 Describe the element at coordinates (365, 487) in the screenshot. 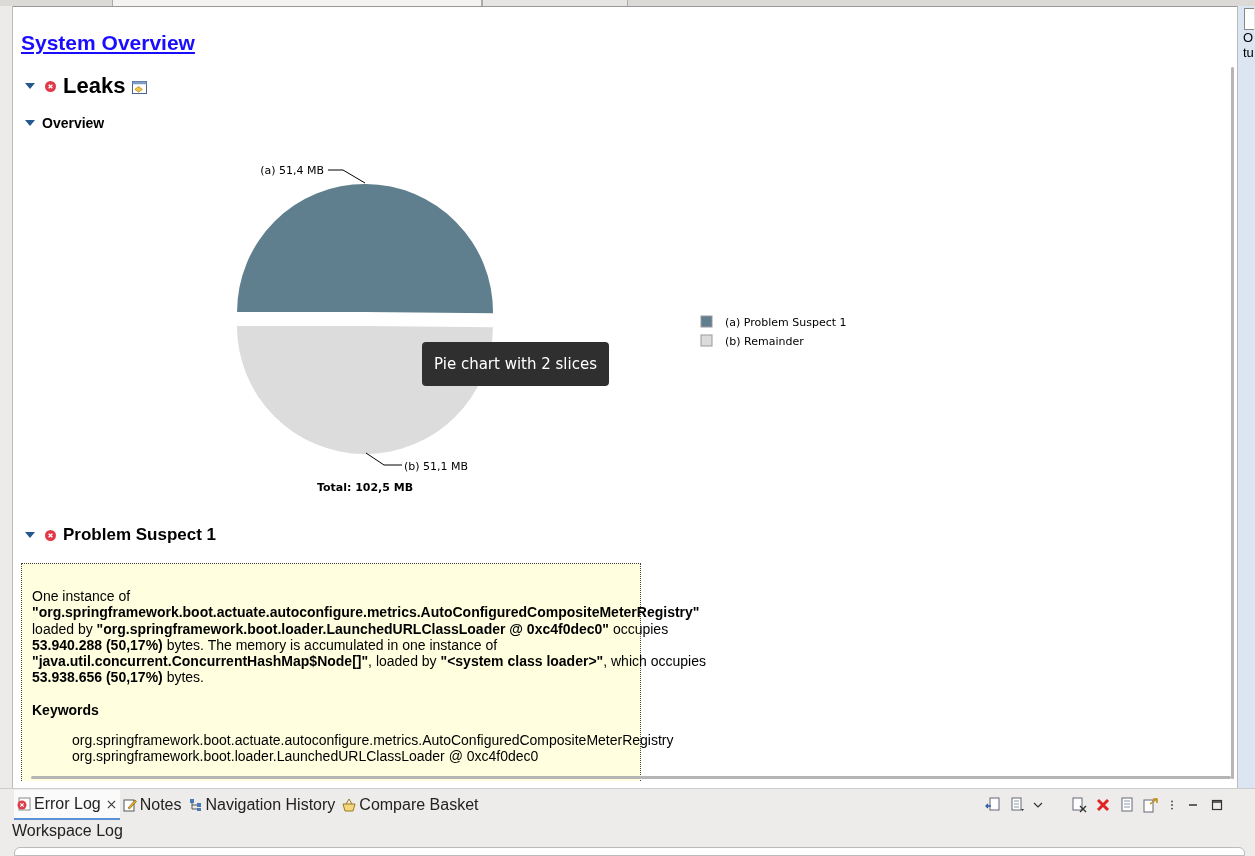

I see `chart-total: Total: 102,5 MB` at that location.